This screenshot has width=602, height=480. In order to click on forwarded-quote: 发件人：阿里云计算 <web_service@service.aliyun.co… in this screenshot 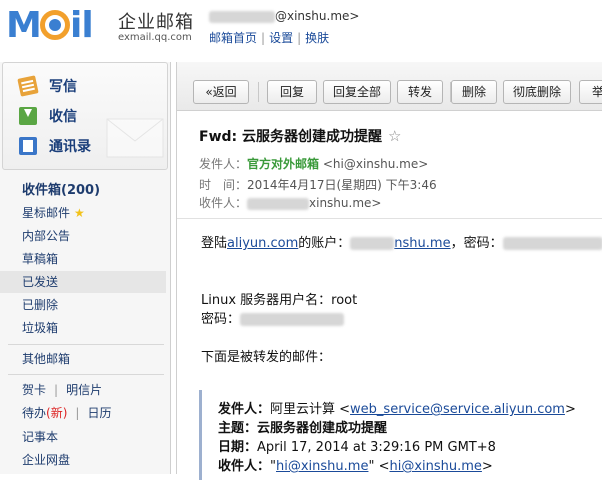, I will do `click(400, 435)`.